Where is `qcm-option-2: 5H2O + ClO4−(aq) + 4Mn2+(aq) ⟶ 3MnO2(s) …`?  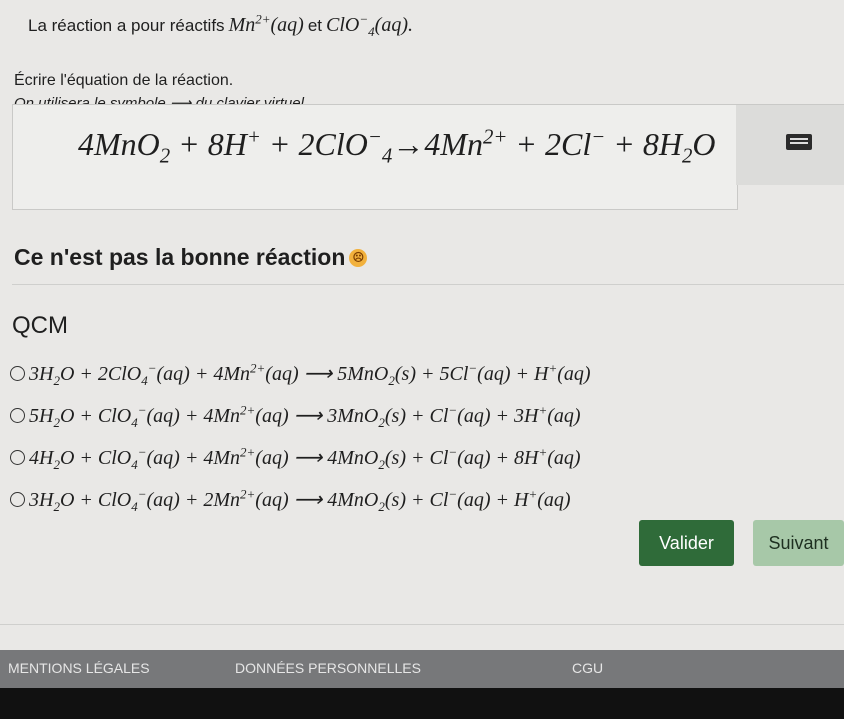 qcm-option-2: 5H2O + ClO4−(aq) + 4Mn2+(aq) ⟶ 3MnO2(s) … is located at coordinates (300, 415).